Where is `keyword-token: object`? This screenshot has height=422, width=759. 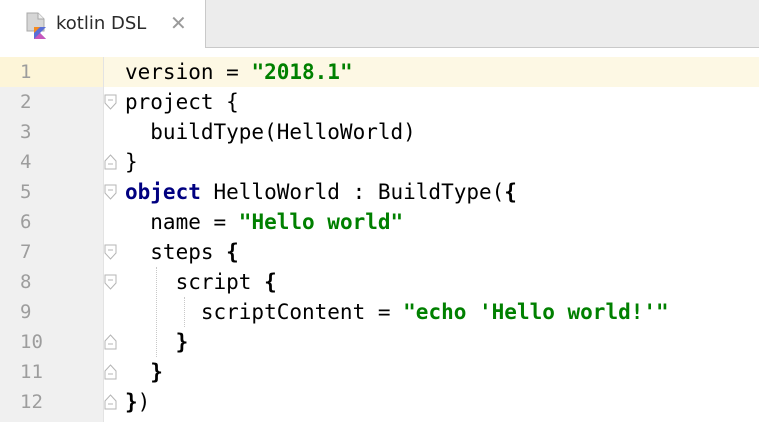 keyword-token: object is located at coordinates (163, 192).